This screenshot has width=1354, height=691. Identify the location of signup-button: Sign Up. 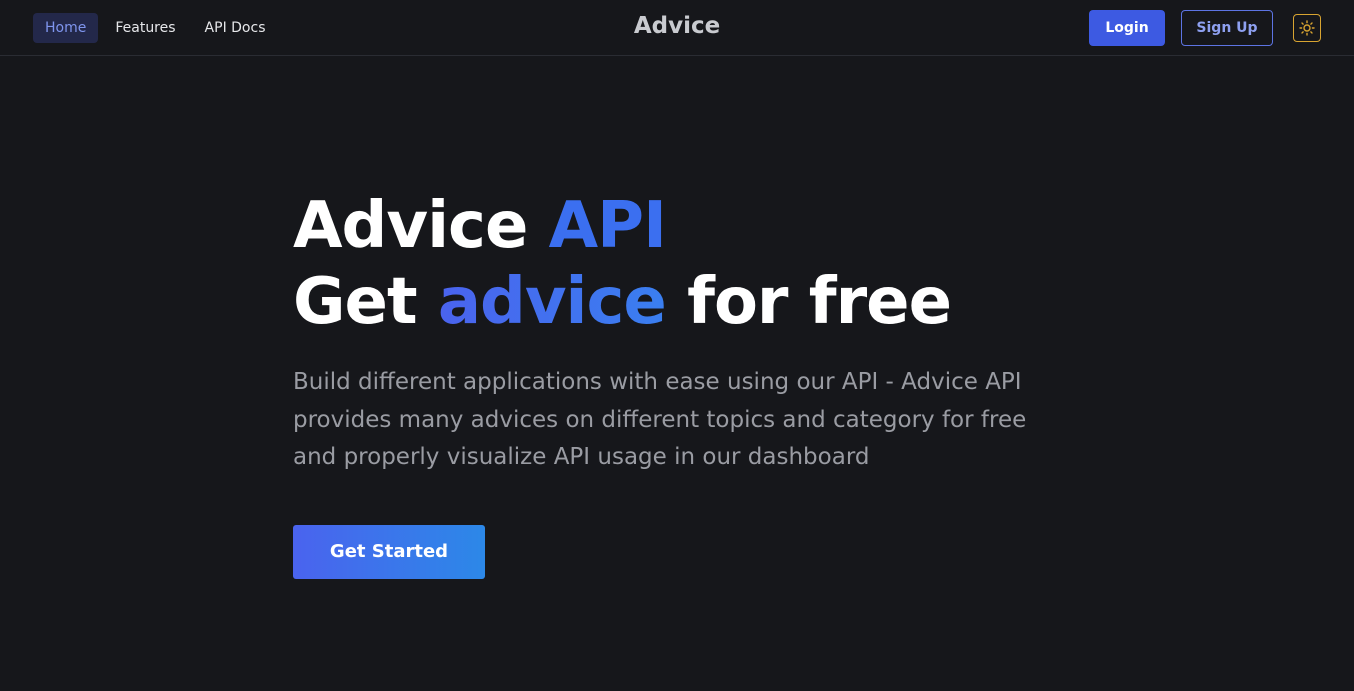
(1227, 28).